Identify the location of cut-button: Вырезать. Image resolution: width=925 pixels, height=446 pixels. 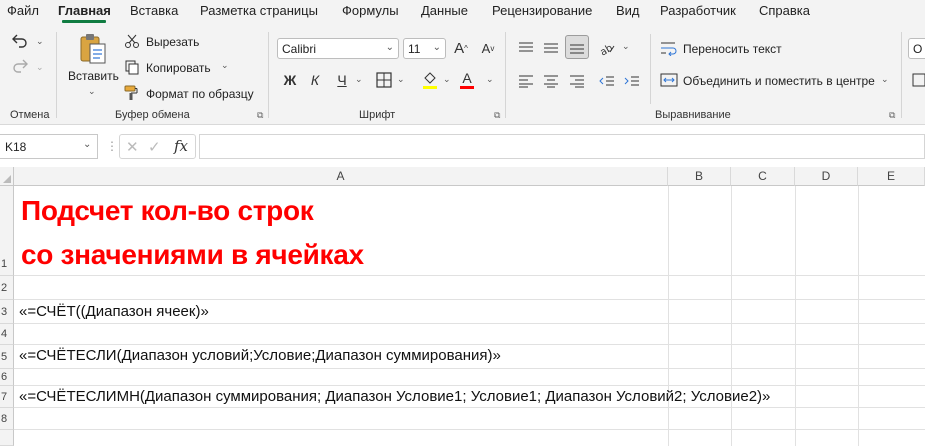
(172, 42).